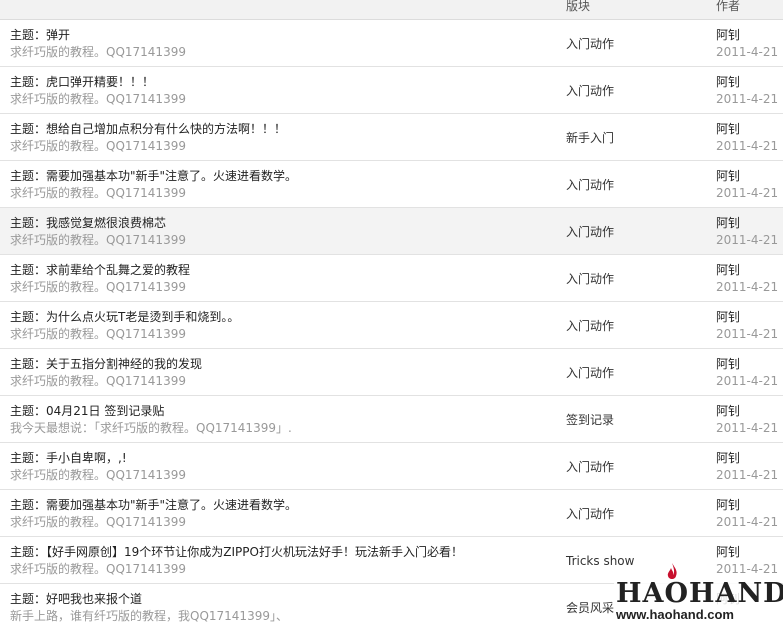  I want to click on thread-forum-link: 会员风采, so click(590, 608).